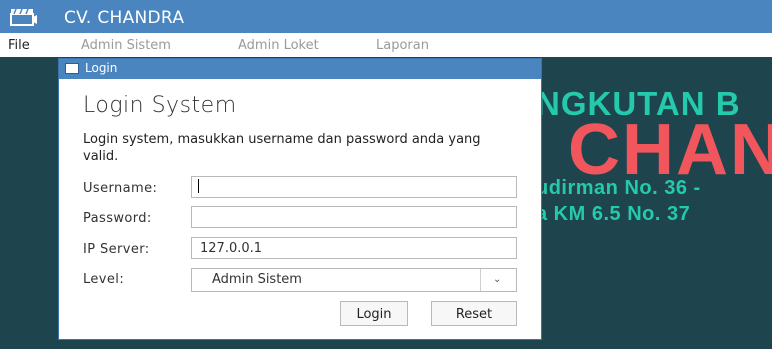  I want to click on menu-bar: File Admin Sistem Admin Loket Laporan, so click(386, 45).